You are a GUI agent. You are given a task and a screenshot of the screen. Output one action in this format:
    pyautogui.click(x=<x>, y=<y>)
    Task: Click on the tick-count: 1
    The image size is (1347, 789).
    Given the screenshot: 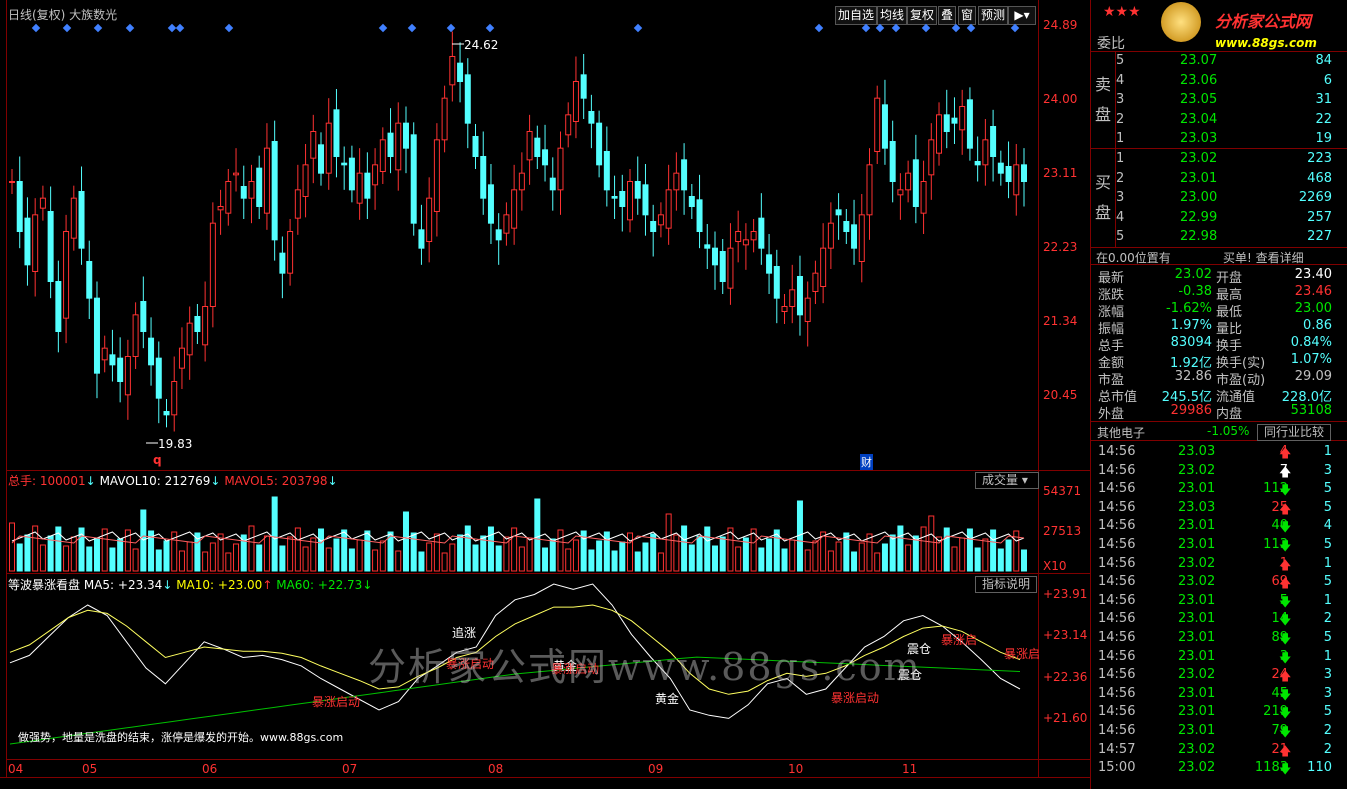 What is the action you would take?
    pyautogui.click(x=1327, y=563)
    